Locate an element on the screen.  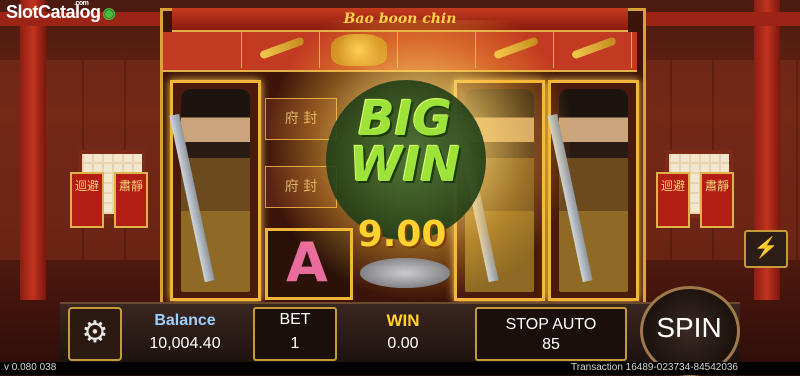
brush-icon is located at coordinates (594, 48).